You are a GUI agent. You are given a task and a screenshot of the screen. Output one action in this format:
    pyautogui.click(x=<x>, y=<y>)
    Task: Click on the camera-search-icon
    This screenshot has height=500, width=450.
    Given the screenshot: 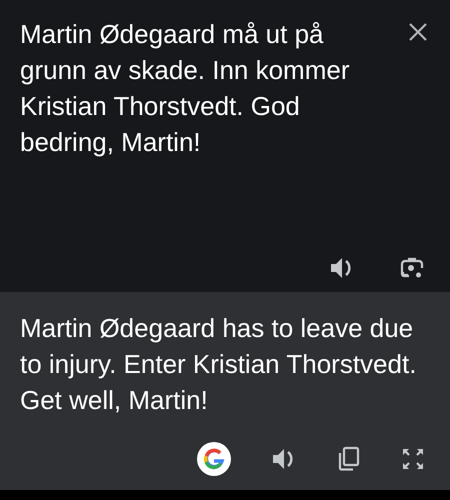 What is the action you would take?
    pyautogui.click(x=412, y=268)
    